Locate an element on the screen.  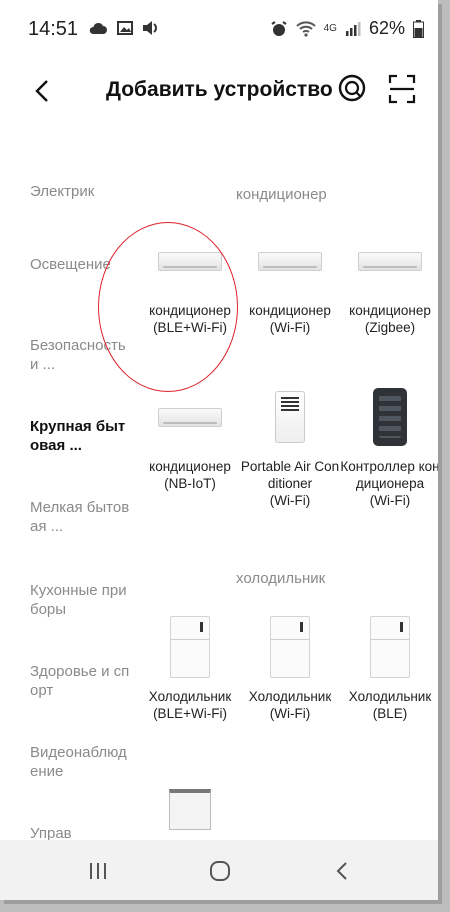
scan-button is located at coordinates (402, 89).